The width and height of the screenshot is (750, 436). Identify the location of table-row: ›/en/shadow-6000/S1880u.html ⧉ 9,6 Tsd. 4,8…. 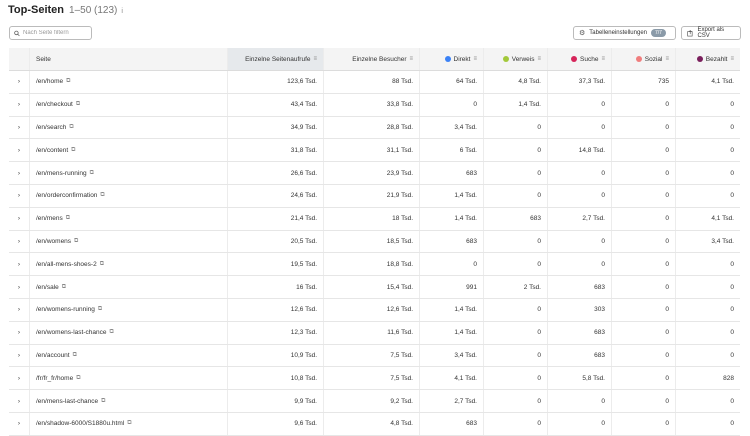
(374, 424).